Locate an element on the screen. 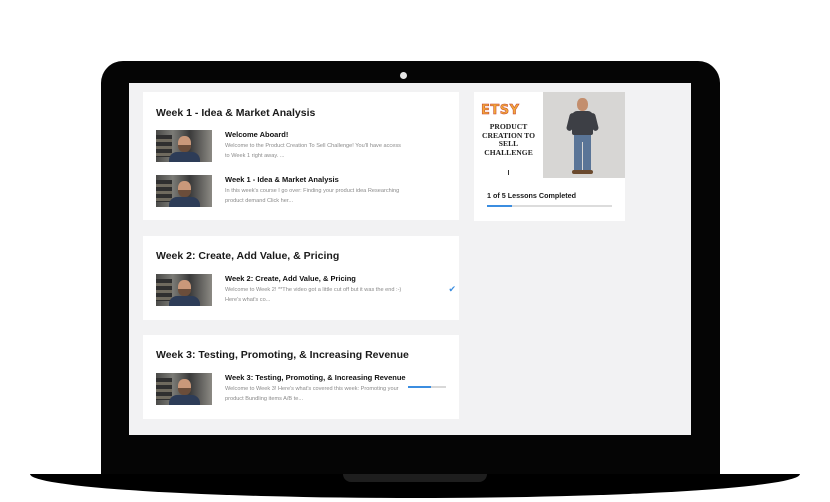 The height and width of the screenshot is (502, 830). week-title: Week 1 - Idea & Market Analysis is located at coordinates (236, 113).